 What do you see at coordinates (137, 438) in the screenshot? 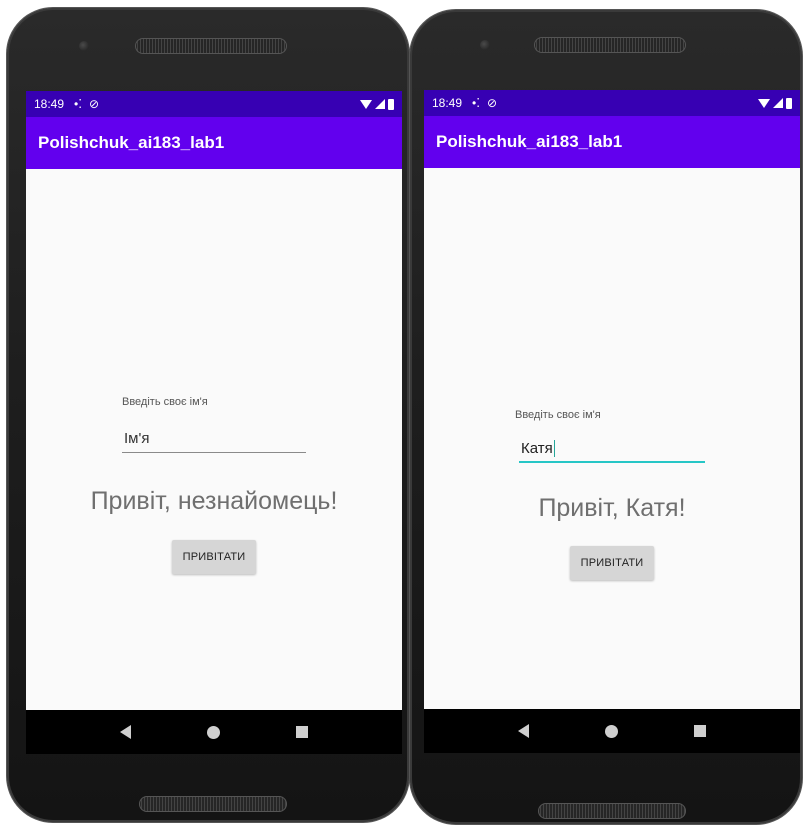
I see `name-input-placeholder: Ім'я` at bounding box center [137, 438].